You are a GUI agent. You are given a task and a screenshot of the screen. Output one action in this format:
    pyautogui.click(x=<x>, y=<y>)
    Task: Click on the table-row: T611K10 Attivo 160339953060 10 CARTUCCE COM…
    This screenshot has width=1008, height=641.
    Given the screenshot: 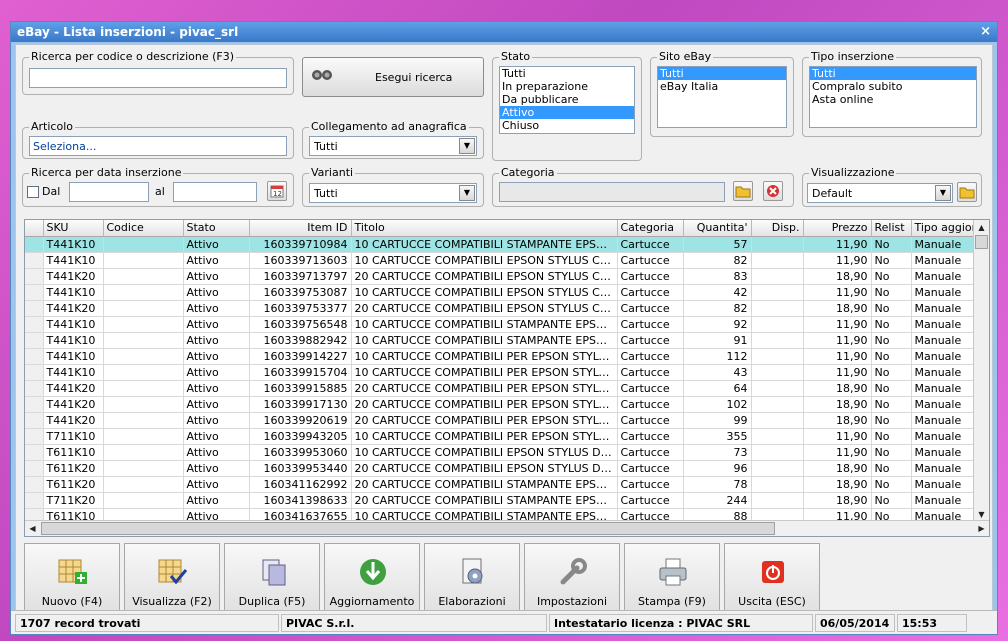 What is the action you would take?
    pyautogui.click(x=499, y=452)
    